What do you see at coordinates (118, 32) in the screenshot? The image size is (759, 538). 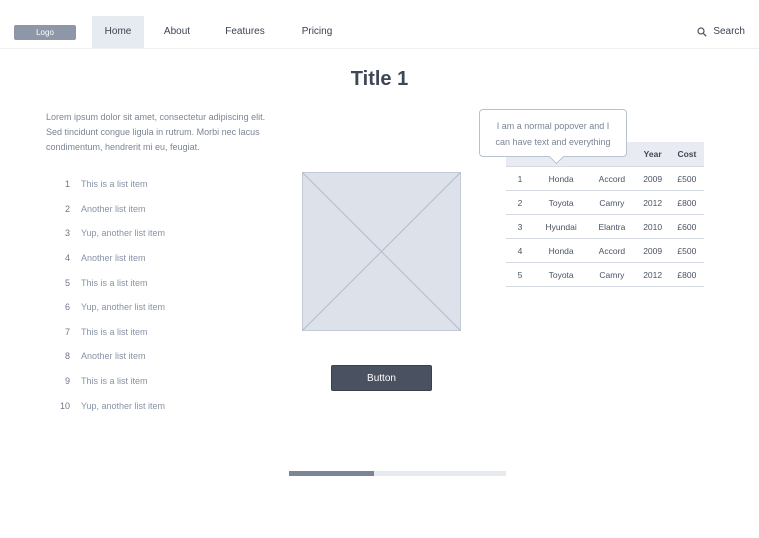 I see `nav-item-home: Home` at bounding box center [118, 32].